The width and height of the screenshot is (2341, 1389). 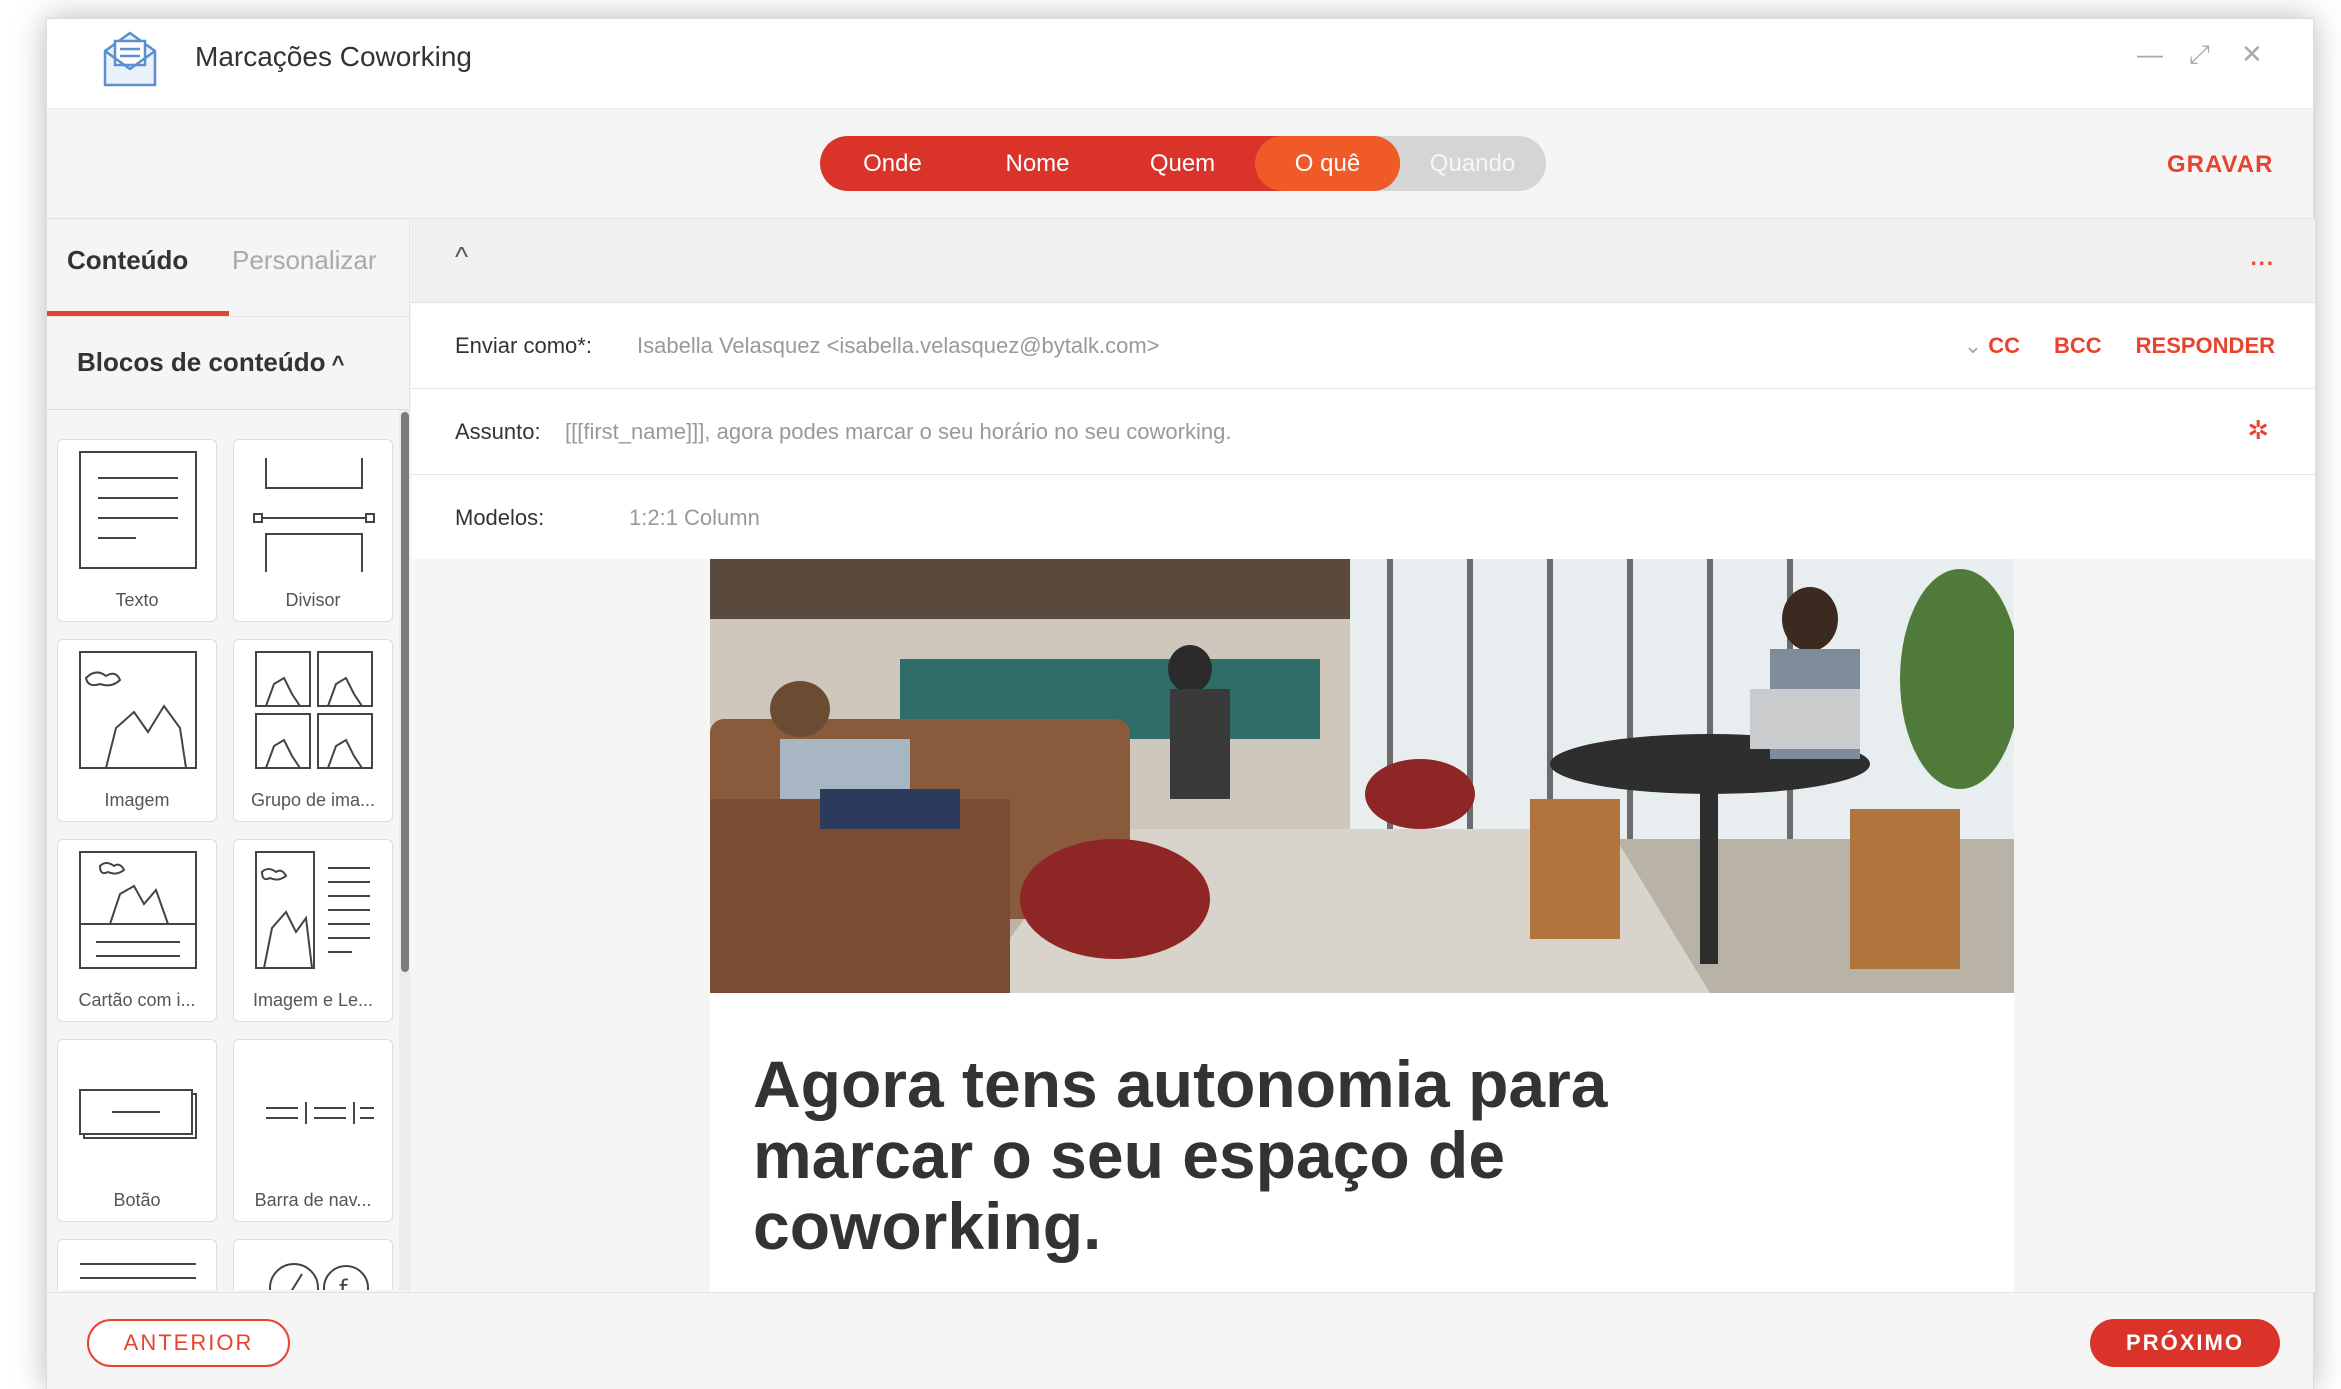 What do you see at coordinates (138, 1114) in the screenshot?
I see `button-block-icon` at bounding box center [138, 1114].